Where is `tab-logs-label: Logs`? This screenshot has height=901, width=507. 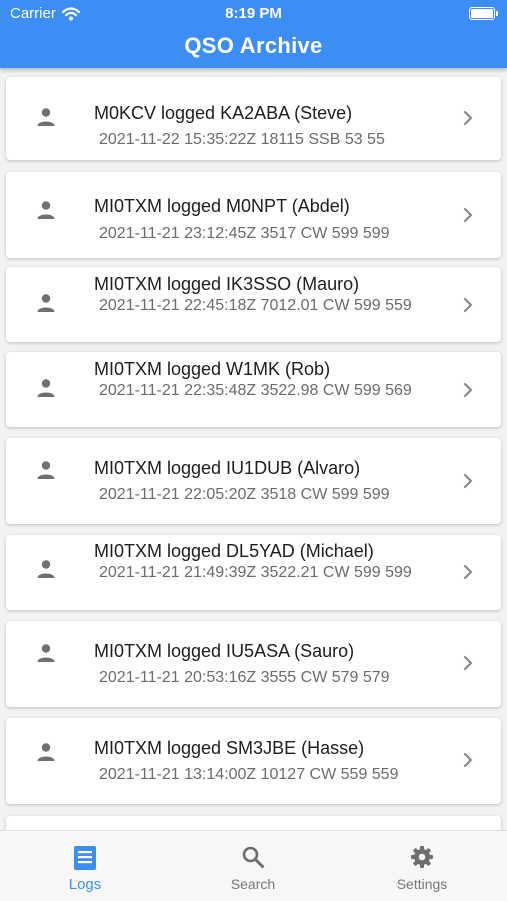
tab-logs-label: Logs is located at coordinates (85, 884).